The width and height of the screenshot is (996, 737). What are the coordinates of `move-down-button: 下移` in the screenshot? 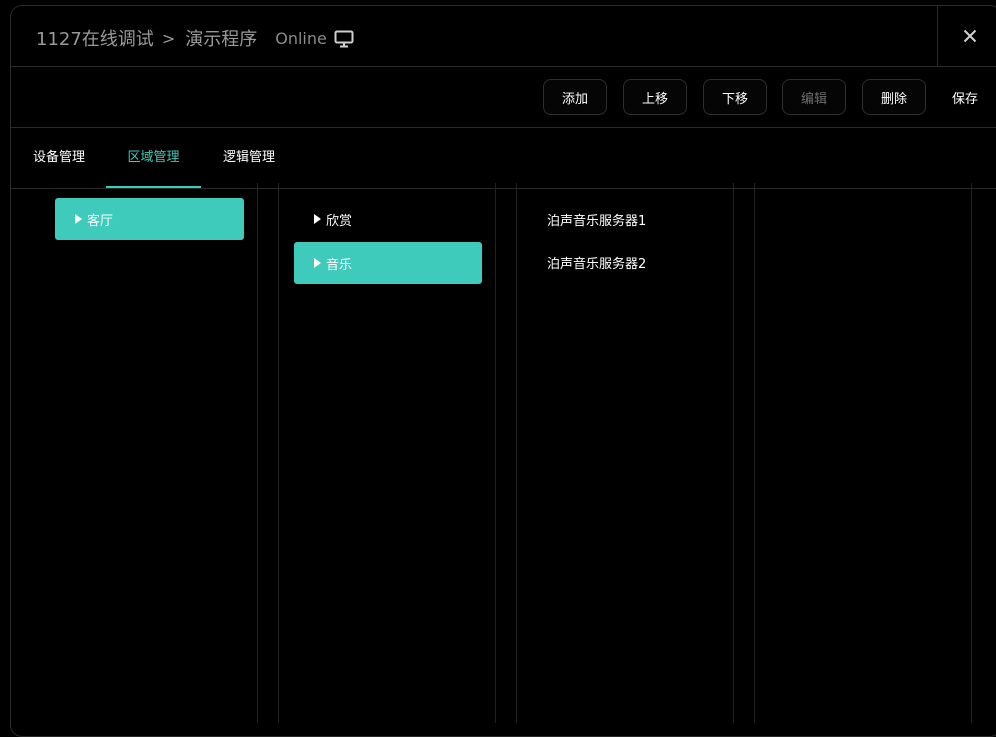 It's located at (735, 97).